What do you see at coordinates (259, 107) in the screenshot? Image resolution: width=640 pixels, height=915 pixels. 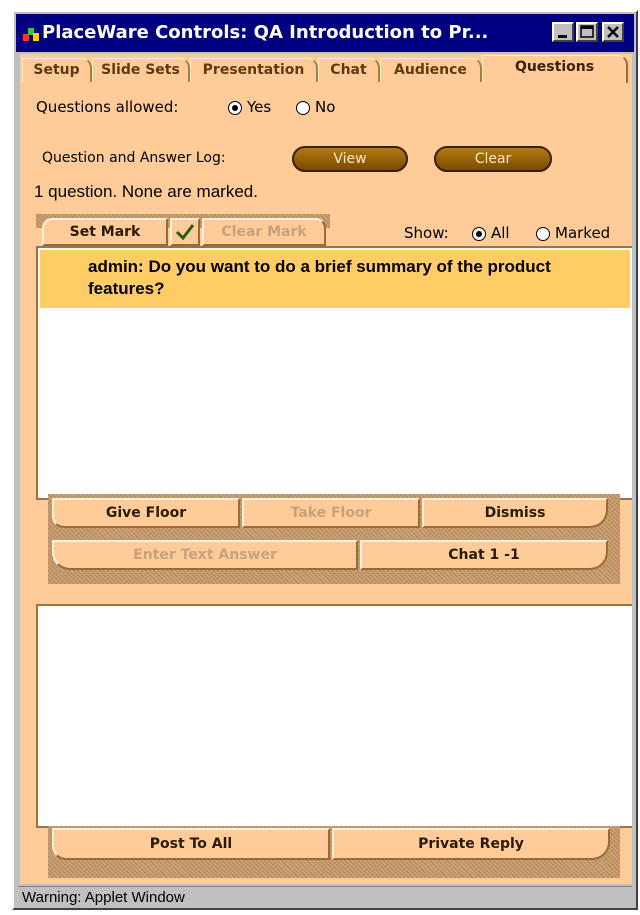 I see `questions-allowed-yes-label: Yes` at bounding box center [259, 107].